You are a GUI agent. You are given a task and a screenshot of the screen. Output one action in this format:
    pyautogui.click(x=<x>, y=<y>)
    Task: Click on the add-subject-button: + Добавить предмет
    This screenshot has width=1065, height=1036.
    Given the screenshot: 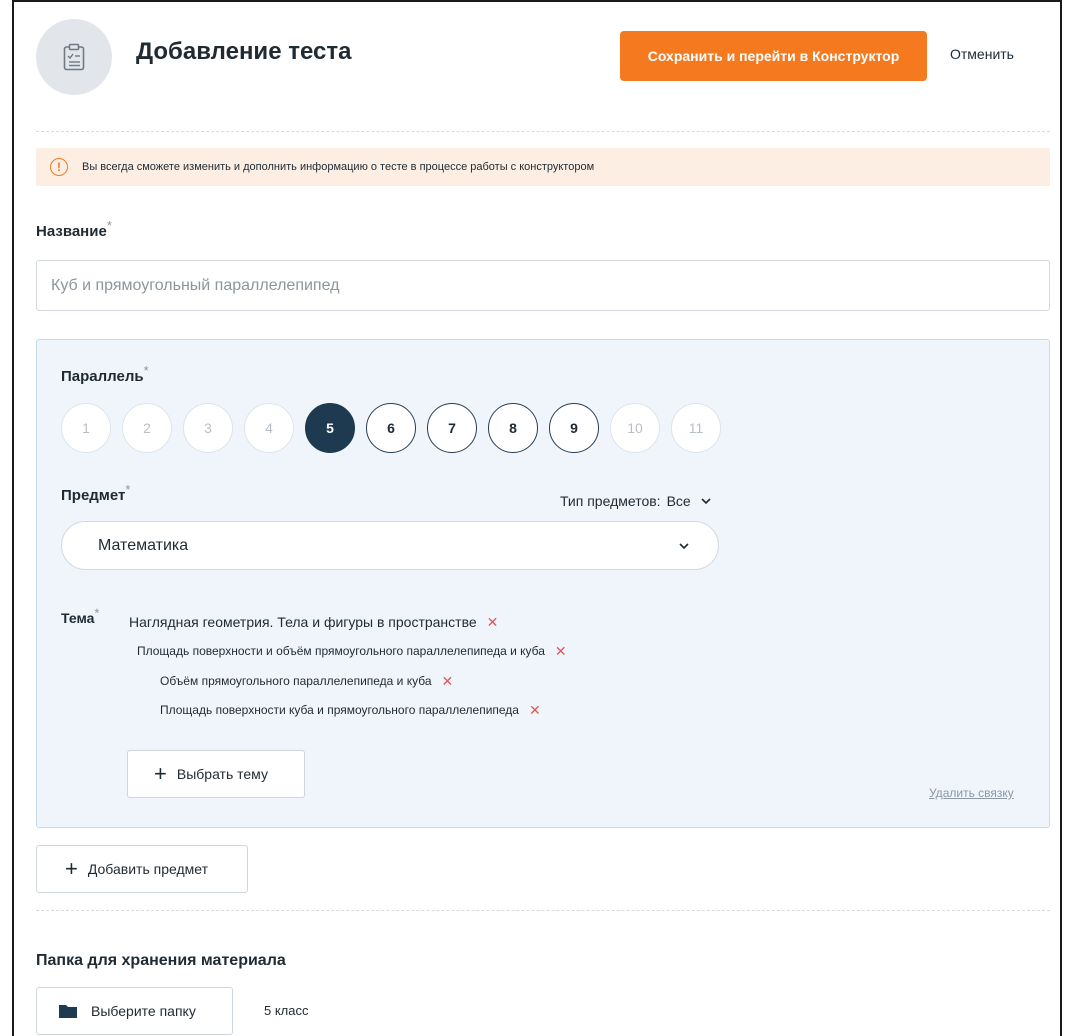 What is the action you would take?
    pyautogui.click(x=142, y=869)
    